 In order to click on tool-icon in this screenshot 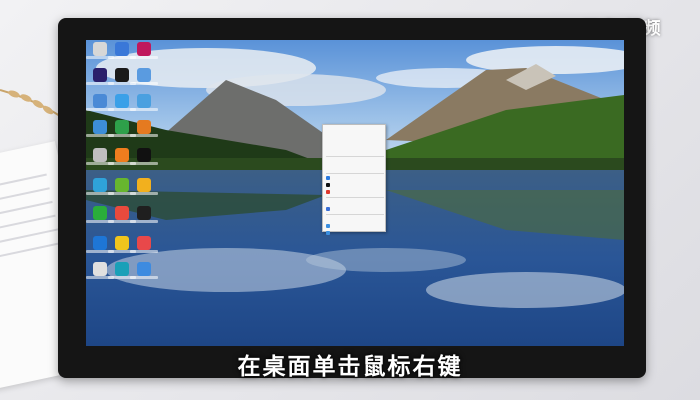, I will do `click(122, 158)`.